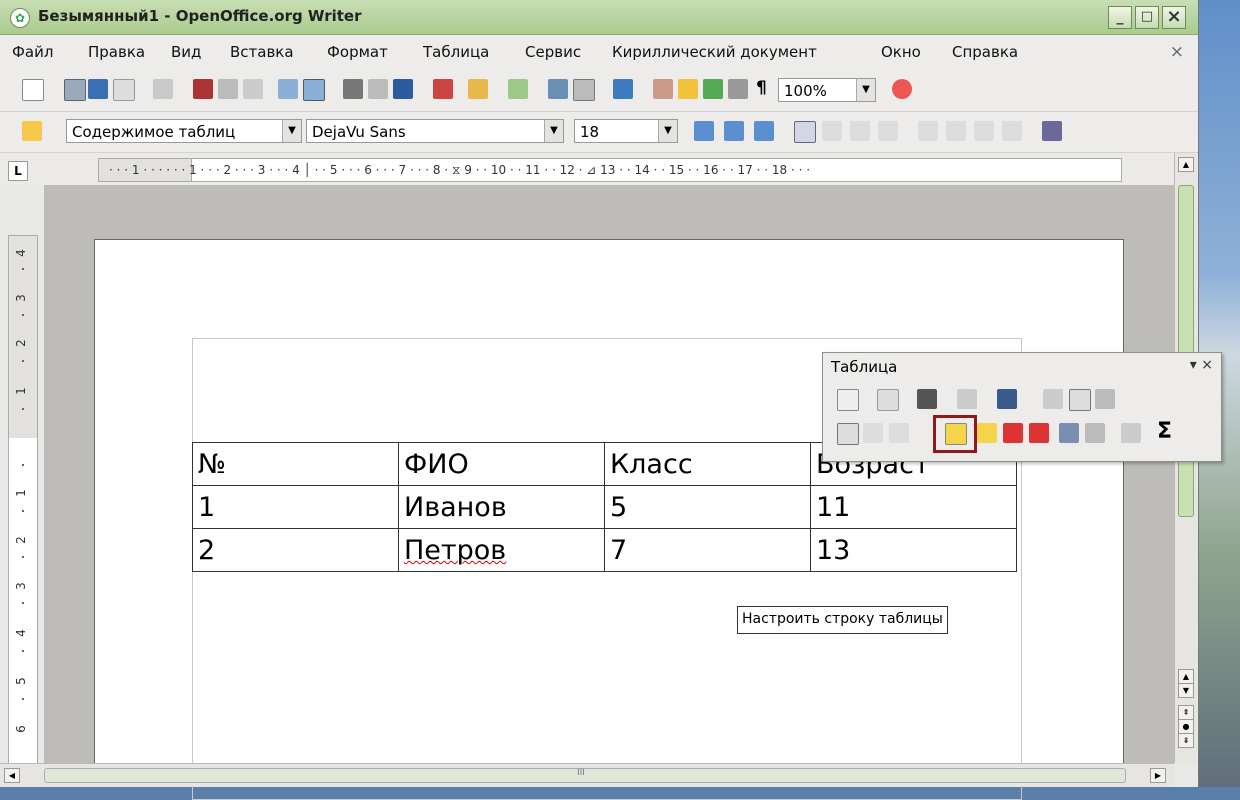 The image size is (1240, 800). I want to click on align-left-icon, so click(805, 132).